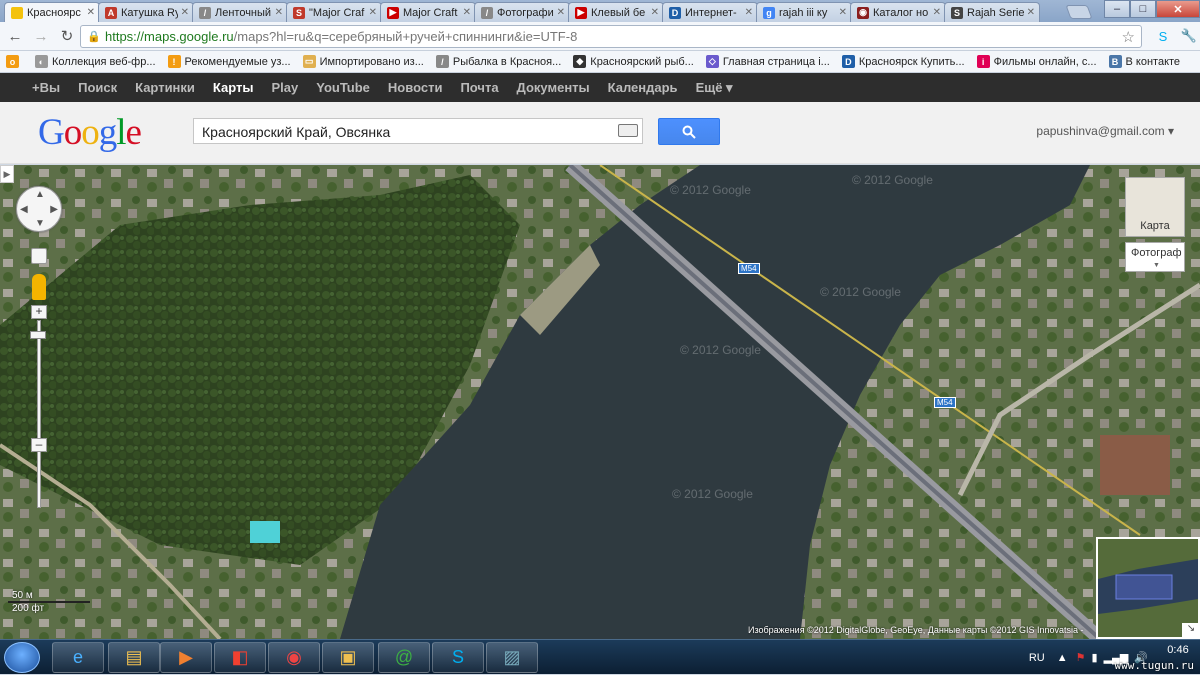  What do you see at coordinates (616, 12) in the screenshot?
I see `tab: ▶ Клевый бе ✕` at bounding box center [616, 12].